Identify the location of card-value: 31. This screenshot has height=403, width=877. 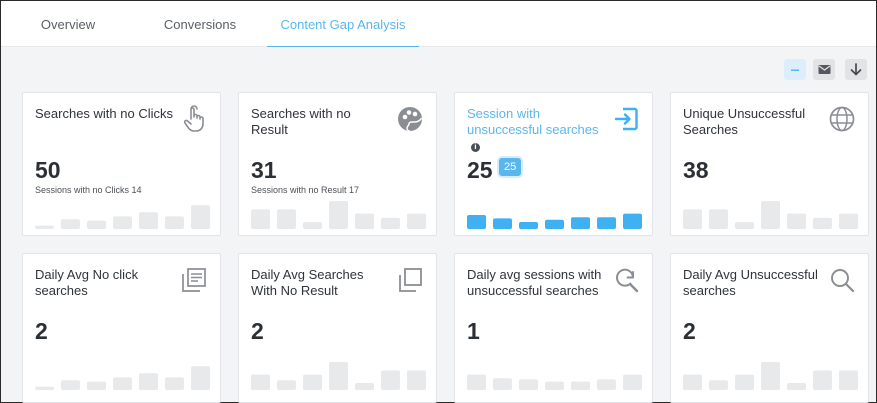
(264, 170).